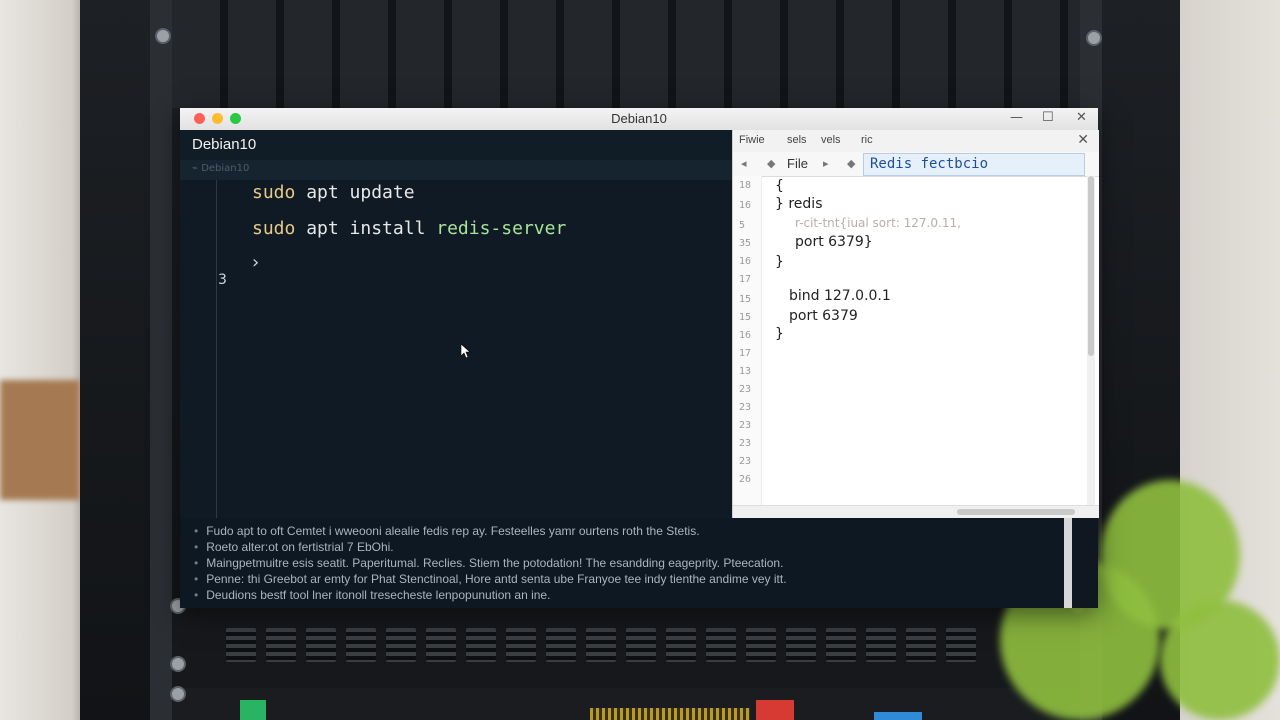 The image size is (1280, 720). I want to click on command-keyword: sudo, so click(274, 192).